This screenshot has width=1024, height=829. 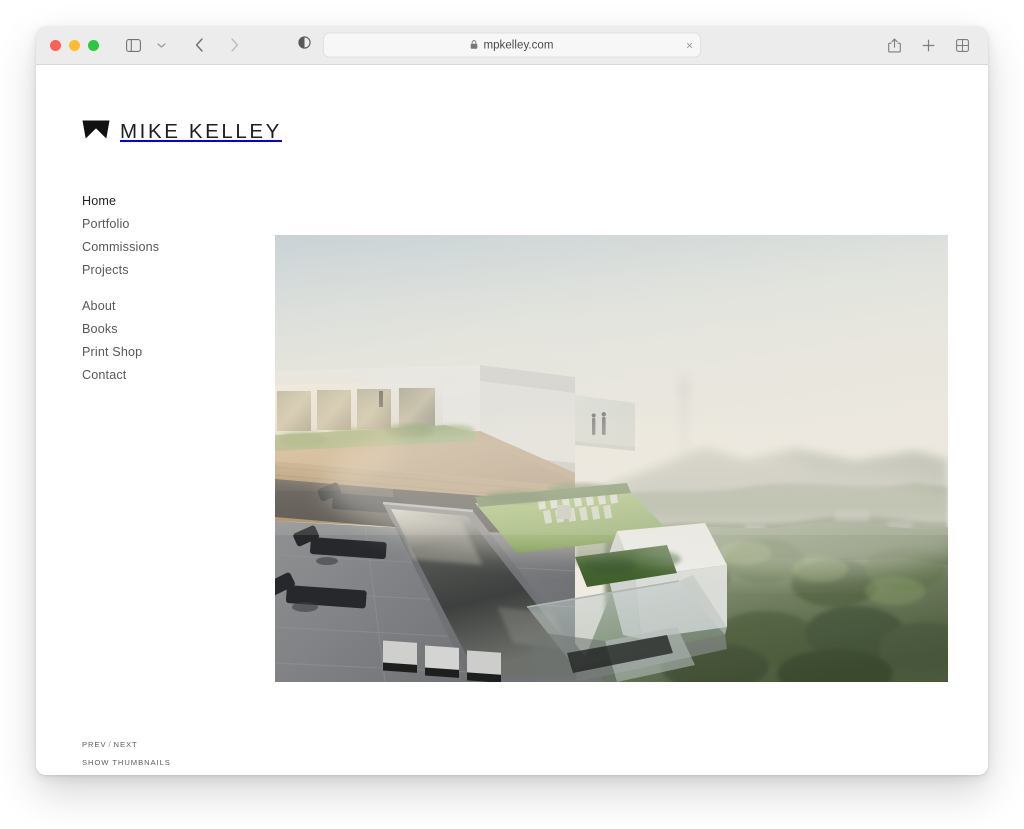 I want to click on share-button, so click(x=894, y=45).